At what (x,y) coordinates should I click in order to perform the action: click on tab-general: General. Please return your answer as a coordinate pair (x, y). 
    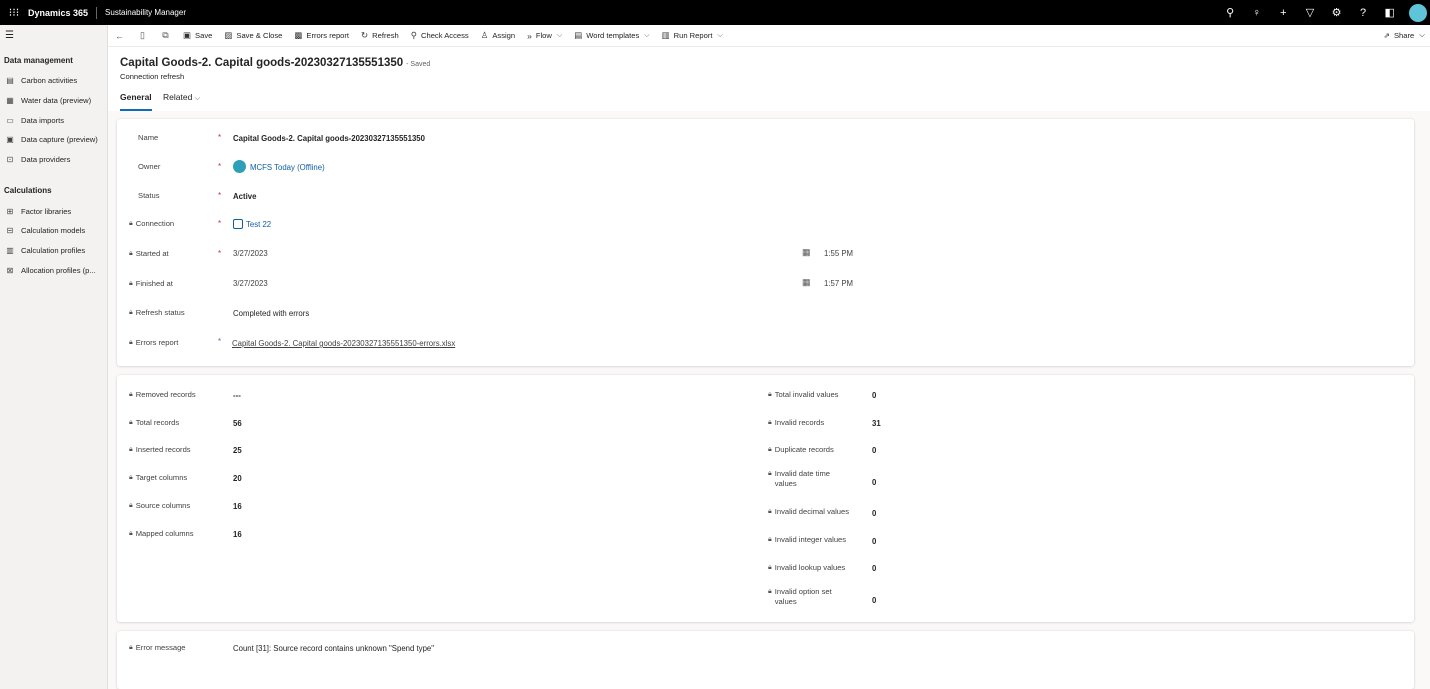
    Looking at the image, I should click on (136, 97).